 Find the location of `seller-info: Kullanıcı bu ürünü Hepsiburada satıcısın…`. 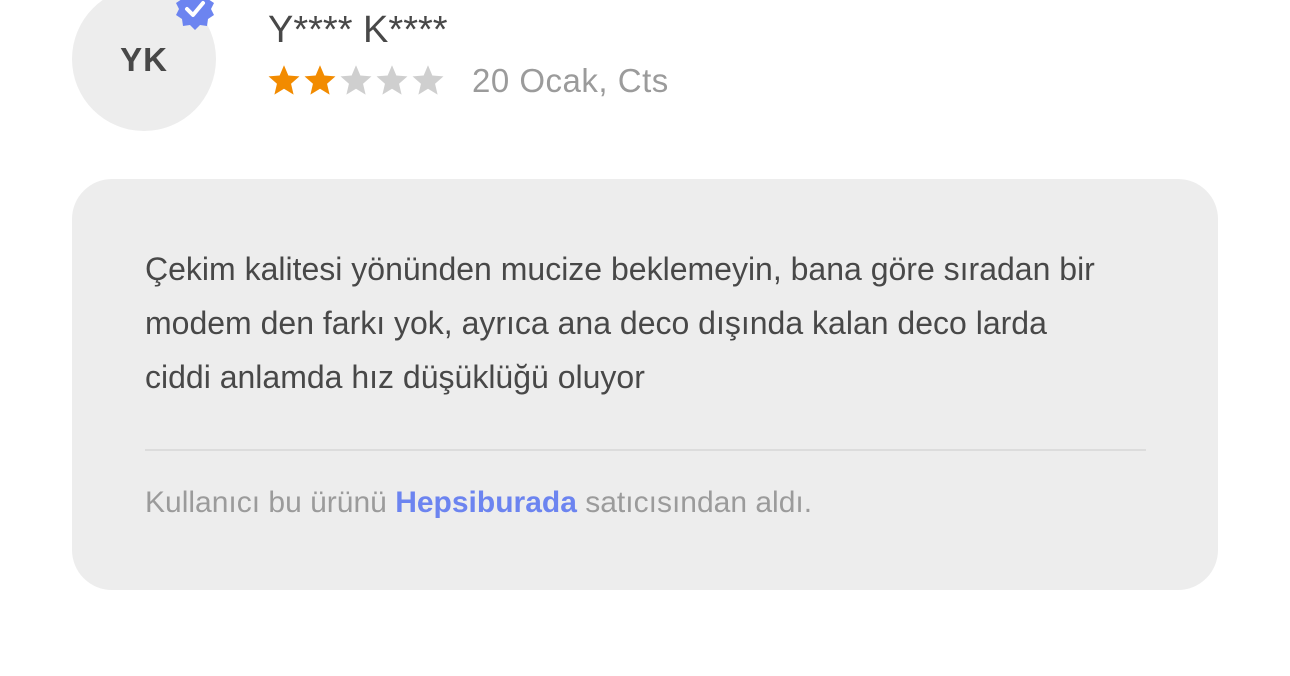

seller-info: Kullanıcı bu ürünü Hepsiburada satıcısın… is located at coordinates (478, 503).